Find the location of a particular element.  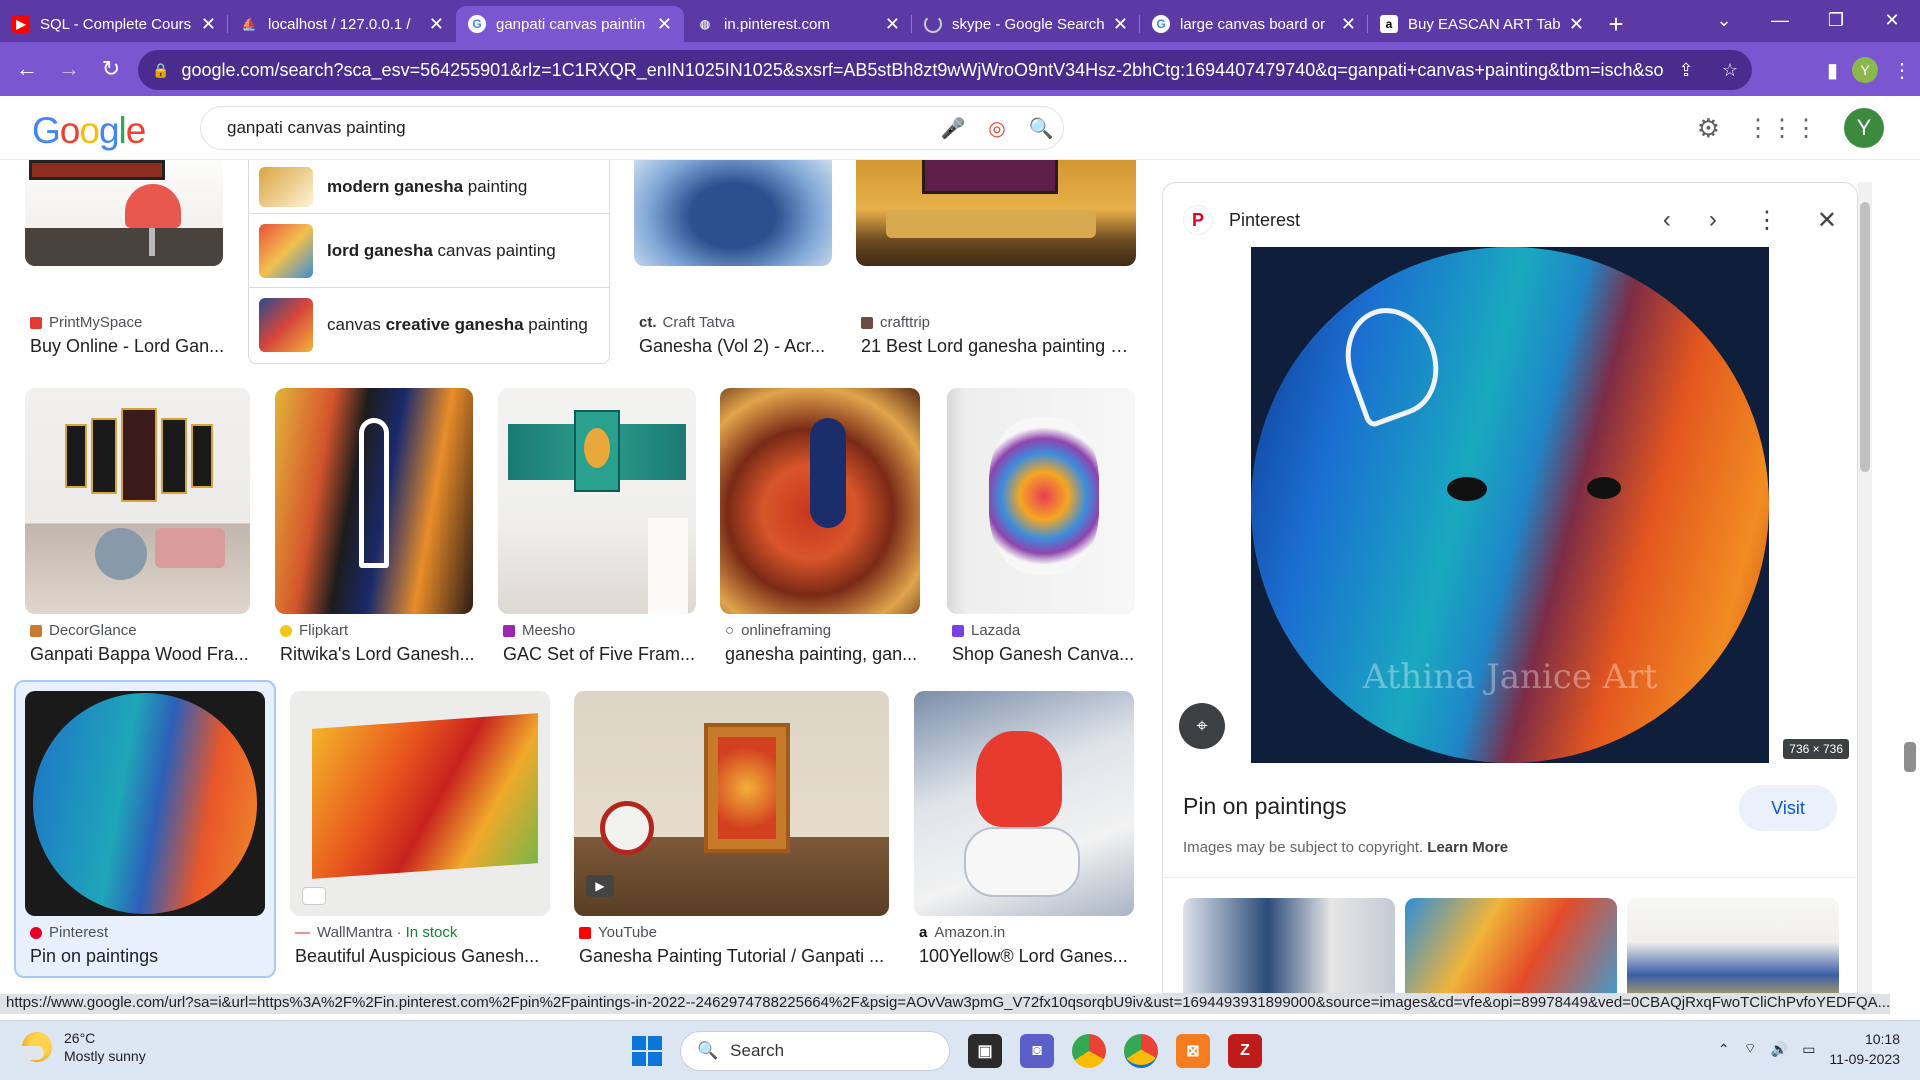

previous-icon: ‹ is located at coordinates (1667, 220).